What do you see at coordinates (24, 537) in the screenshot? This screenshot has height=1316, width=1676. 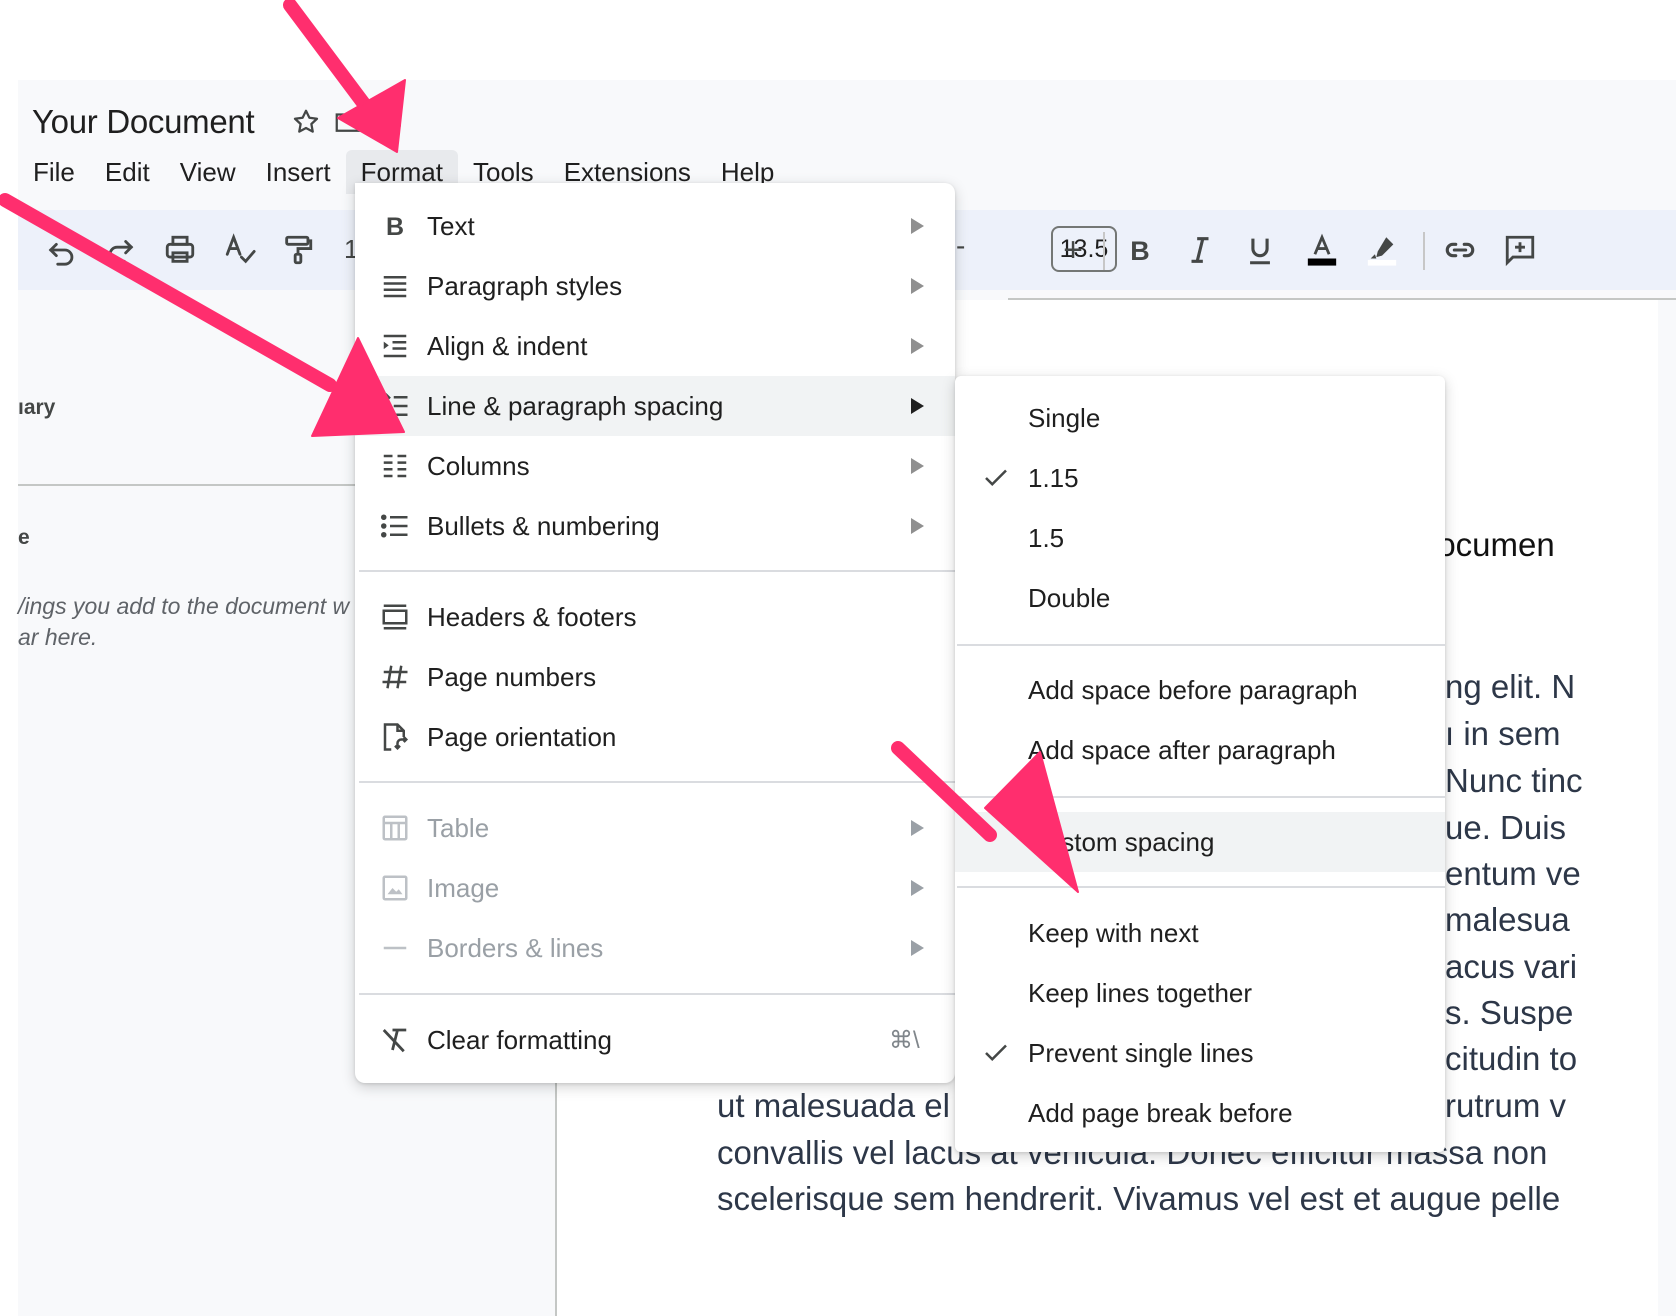 I see `outline-heading: e` at bounding box center [24, 537].